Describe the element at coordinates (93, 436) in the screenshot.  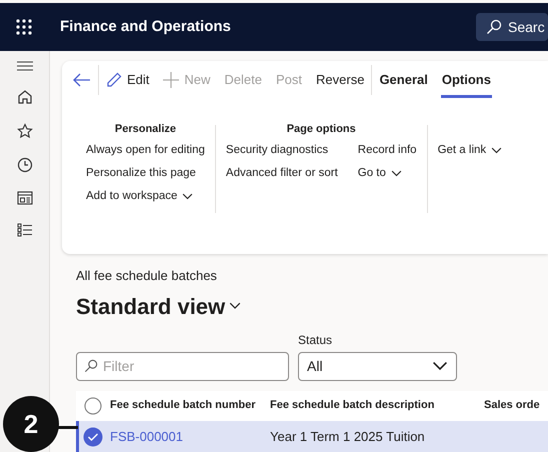
I see `row-checkbox` at that location.